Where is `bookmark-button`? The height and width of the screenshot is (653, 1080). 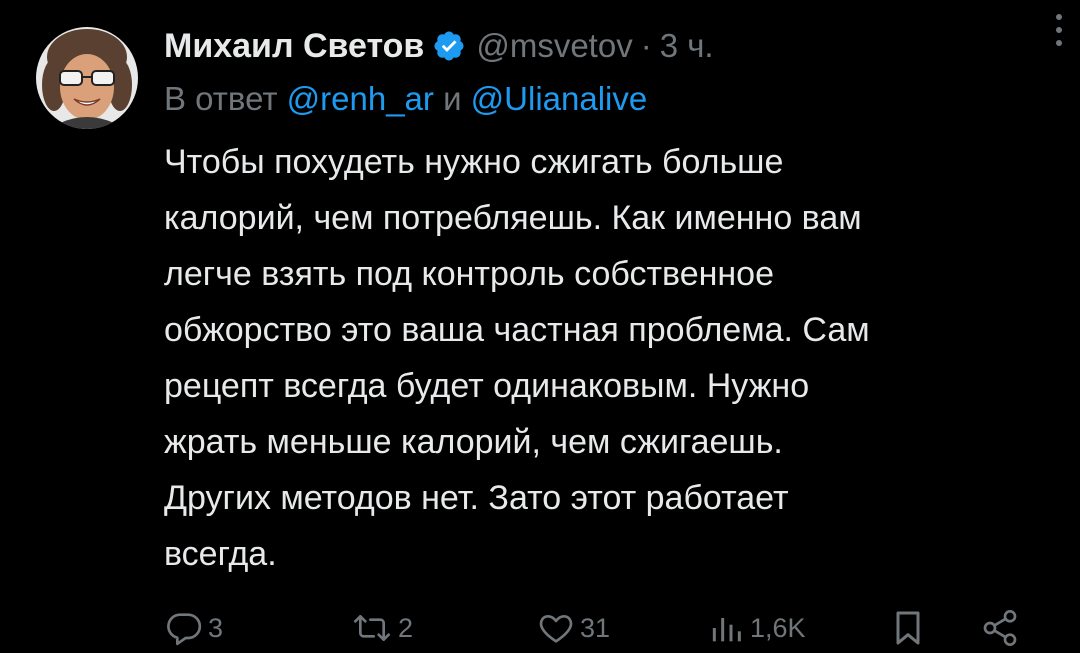 bookmark-button is located at coordinates (908, 628).